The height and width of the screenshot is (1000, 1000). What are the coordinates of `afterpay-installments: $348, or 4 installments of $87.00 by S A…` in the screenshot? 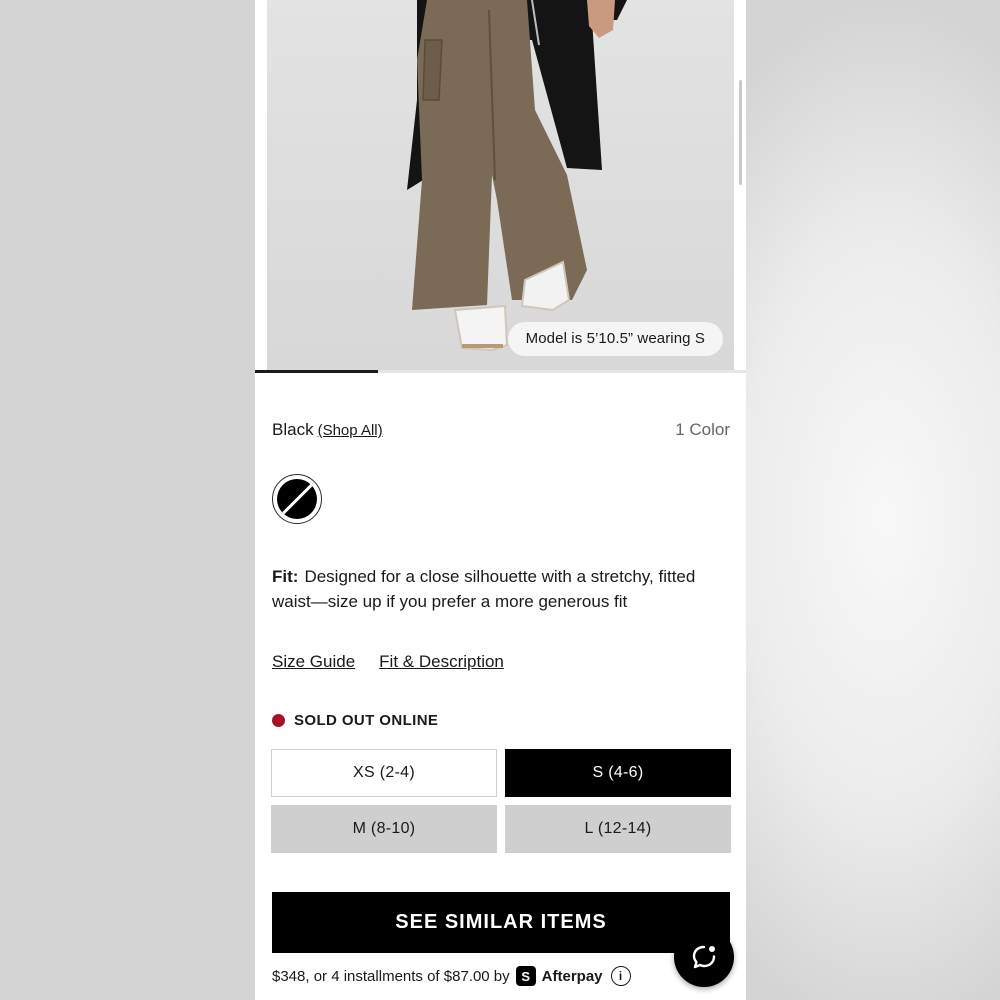 It's located at (451, 976).